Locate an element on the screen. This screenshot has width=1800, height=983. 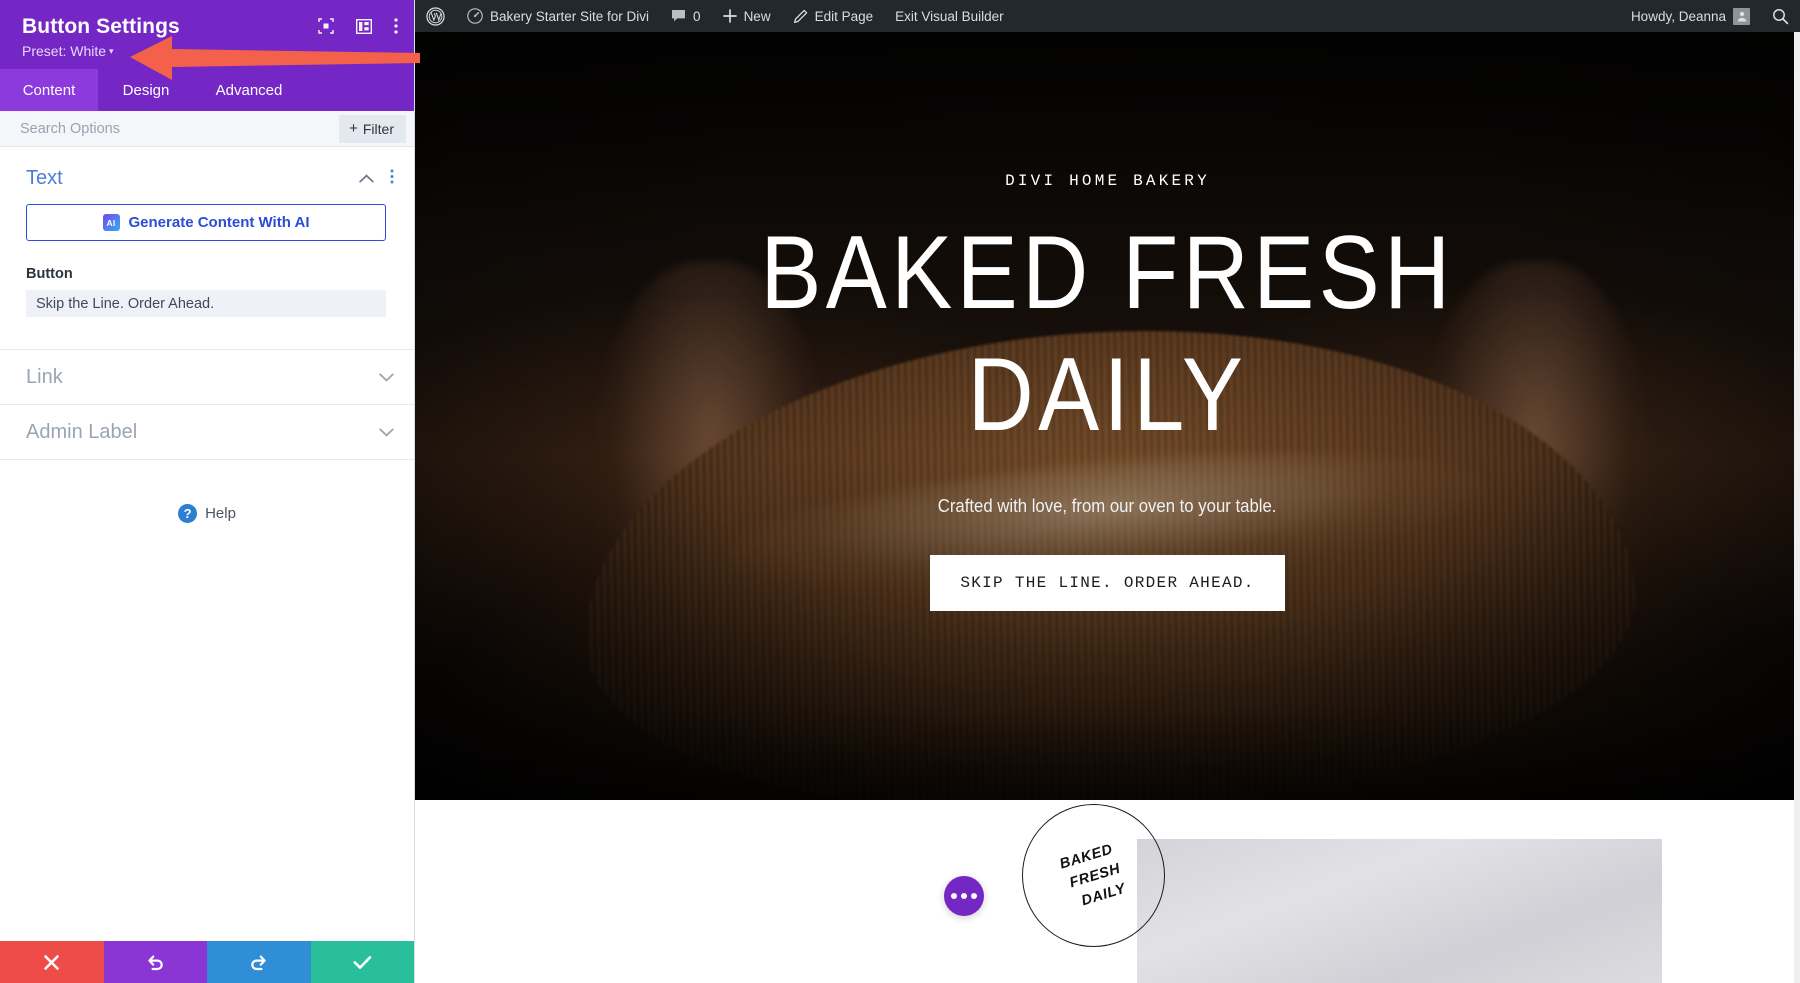
button-text-input is located at coordinates (206, 303).